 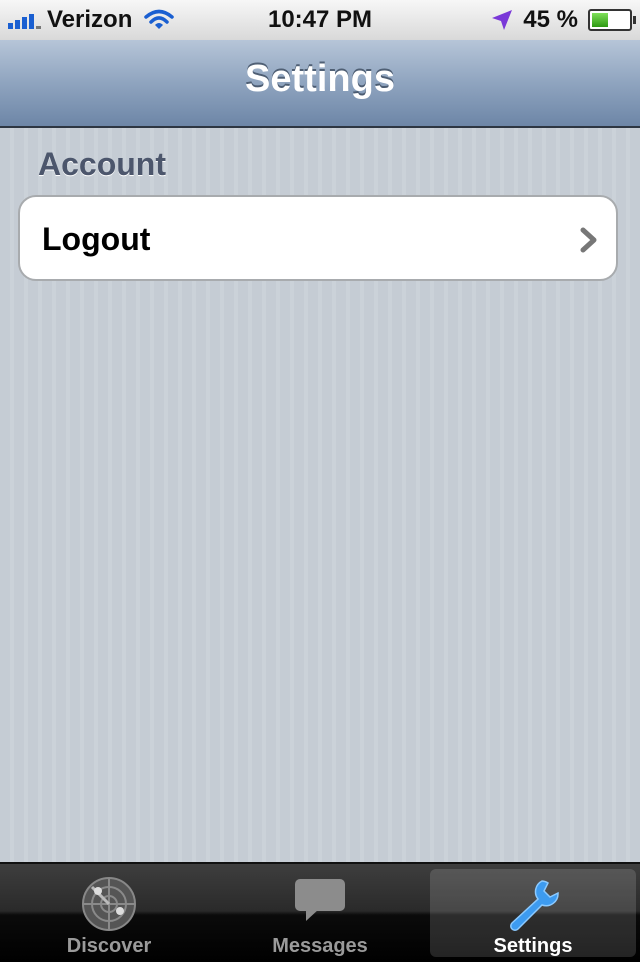 I want to click on page-title: Settings, so click(x=320, y=79).